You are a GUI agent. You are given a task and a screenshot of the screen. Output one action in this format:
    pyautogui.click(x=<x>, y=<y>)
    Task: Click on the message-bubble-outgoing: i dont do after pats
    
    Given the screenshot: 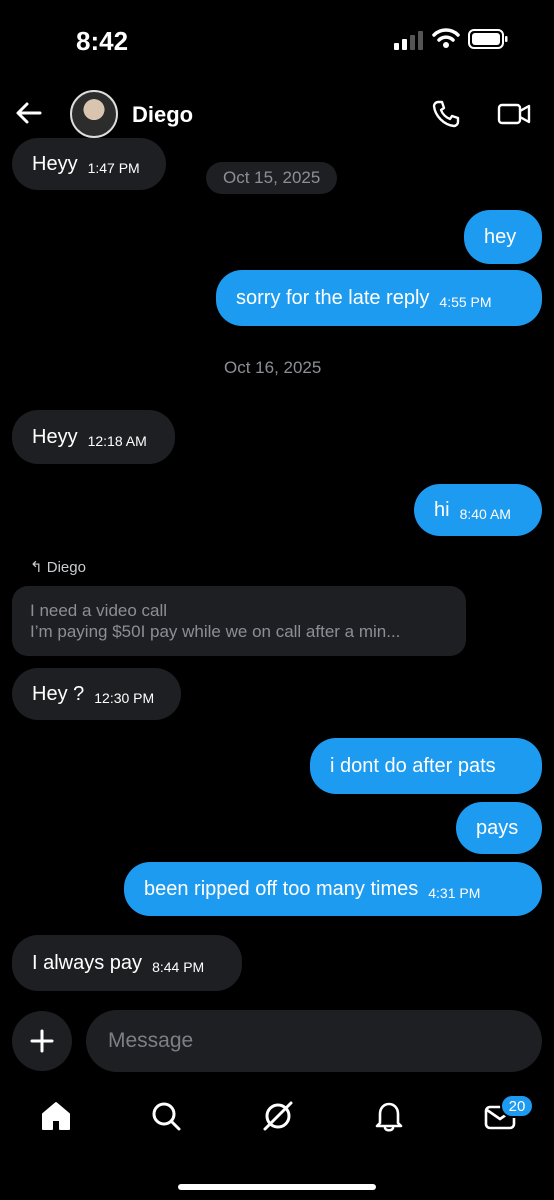 What is the action you would take?
    pyautogui.click(x=426, y=766)
    